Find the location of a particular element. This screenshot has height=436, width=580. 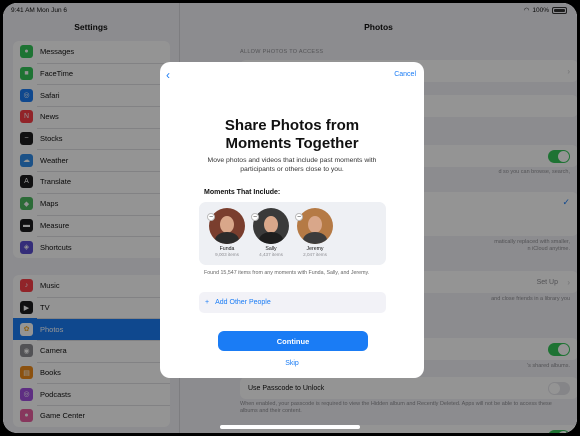

person-jeremy: − Jeremy 2,047 items is located at coordinates (315, 232).